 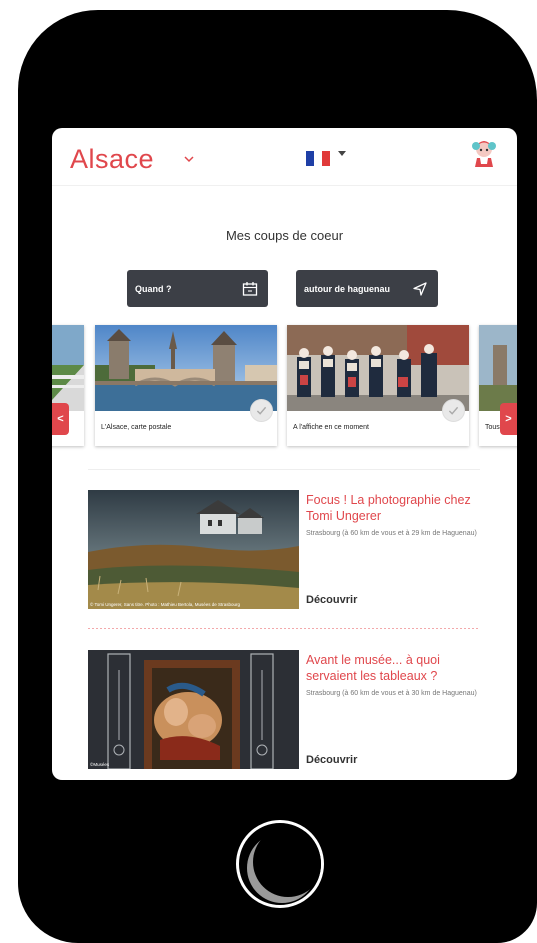 I want to click on carousel-card-caption: A l'affiche en ce moment, so click(x=331, y=427).